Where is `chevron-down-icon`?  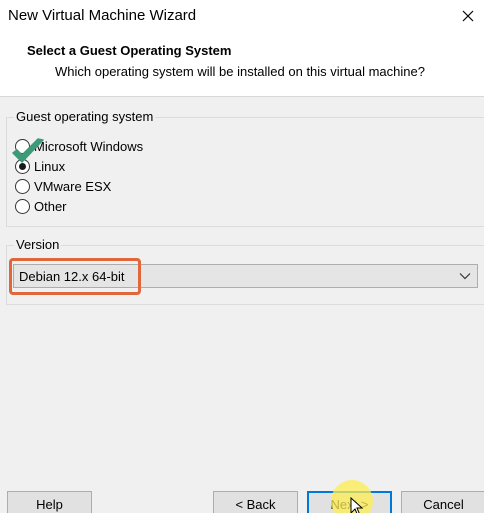
chevron-down-icon is located at coordinates (465, 276).